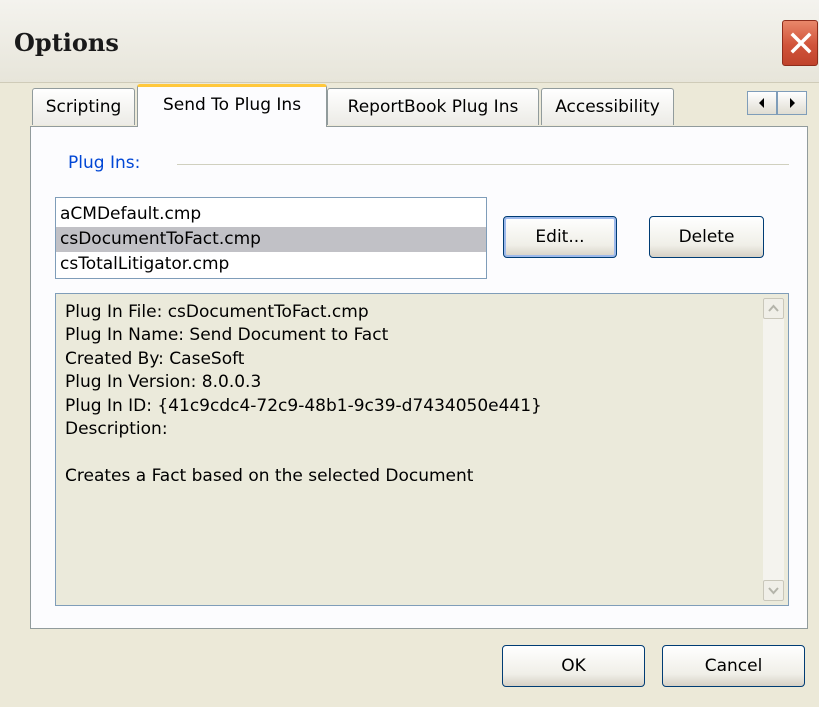  What do you see at coordinates (733, 666) in the screenshot?
I see `cancel-button: Cancel` at bounding box center [733, 666].